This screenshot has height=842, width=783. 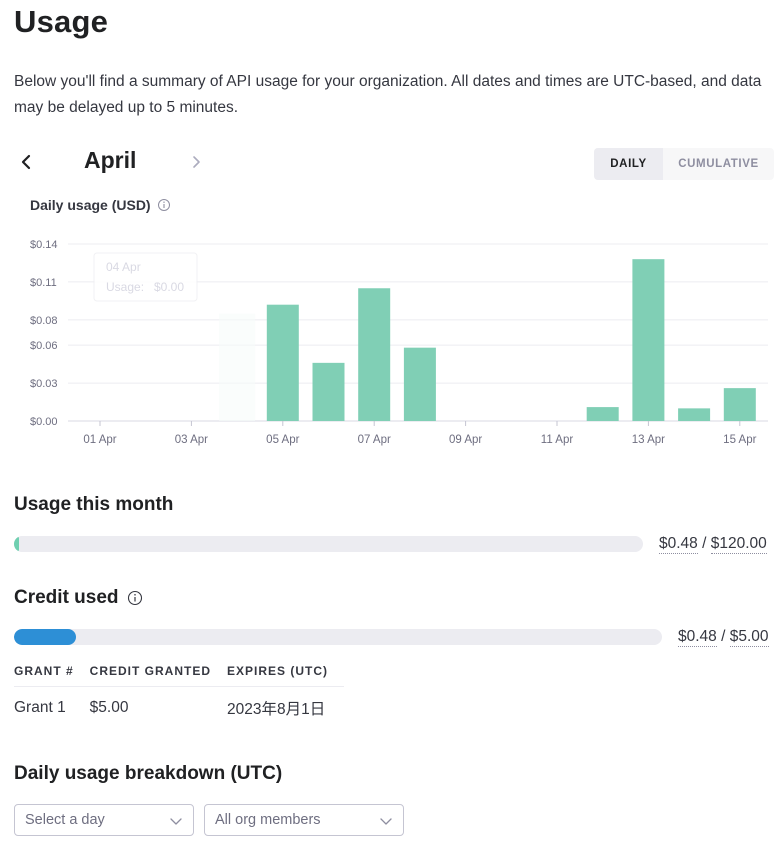 What do you see at coordinates (90, 205) in the screenshot?
I see `chart-title-text: Daily usage (USD)` at bounding box center [90, 205].